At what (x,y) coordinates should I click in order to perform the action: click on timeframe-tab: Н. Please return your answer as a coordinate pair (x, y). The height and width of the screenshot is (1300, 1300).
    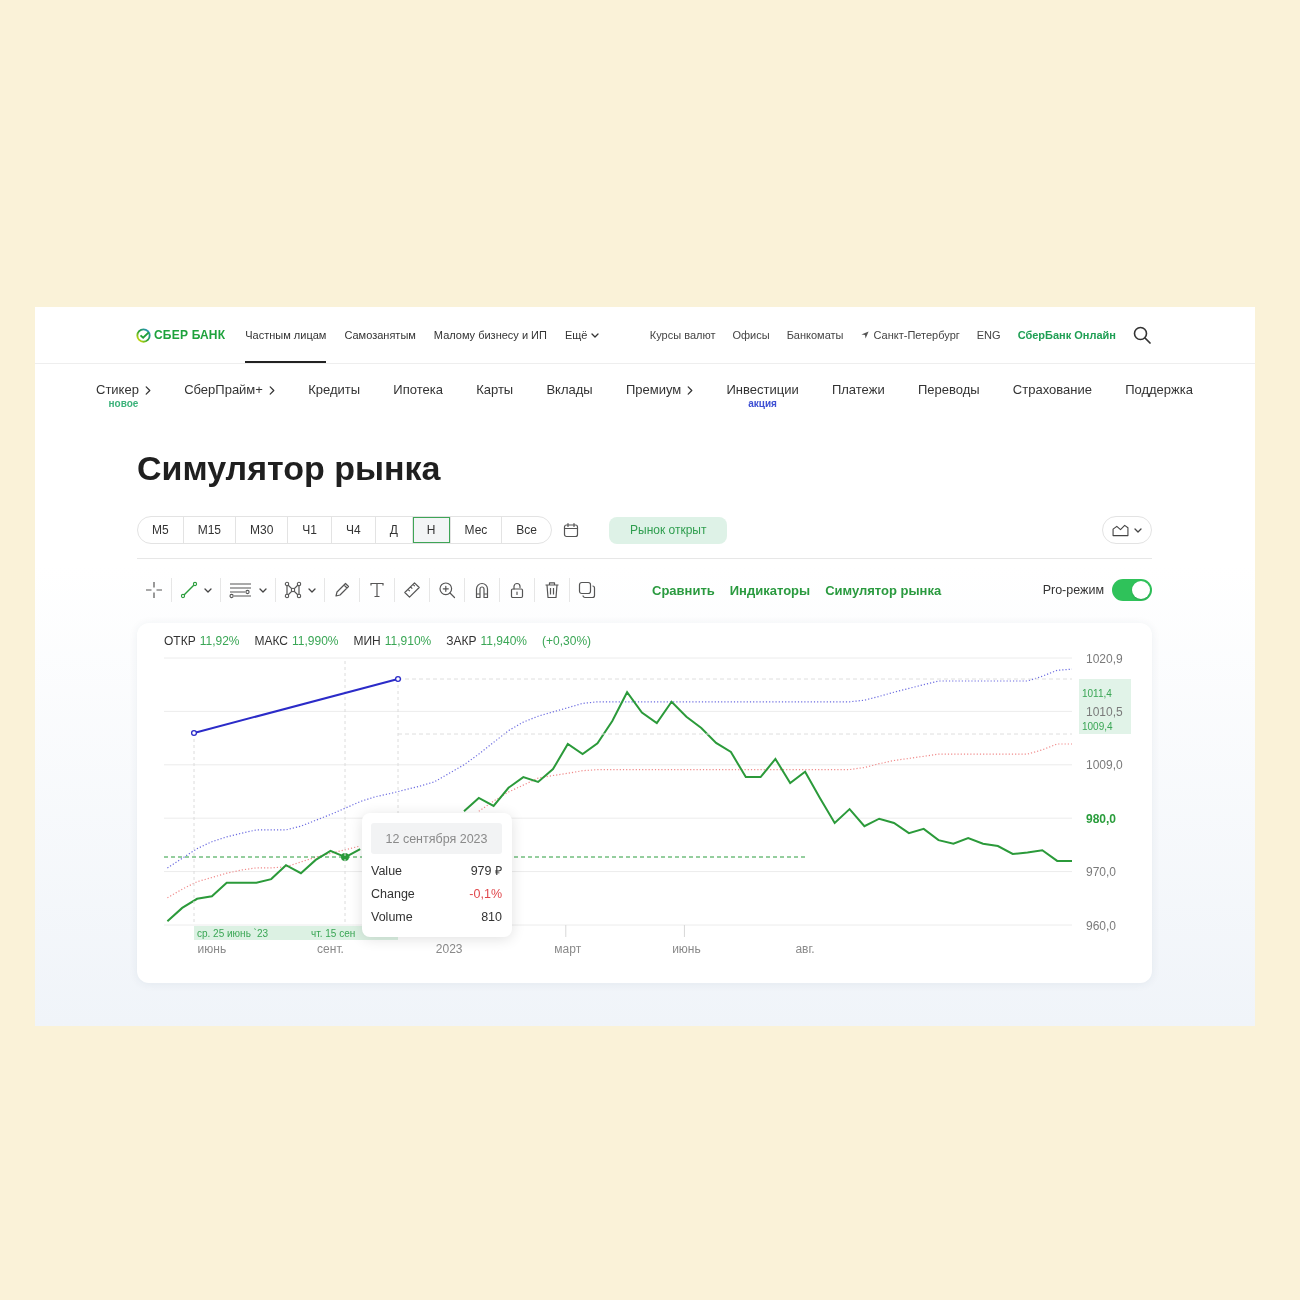
    Looking at the image, I should click on (430, 530).